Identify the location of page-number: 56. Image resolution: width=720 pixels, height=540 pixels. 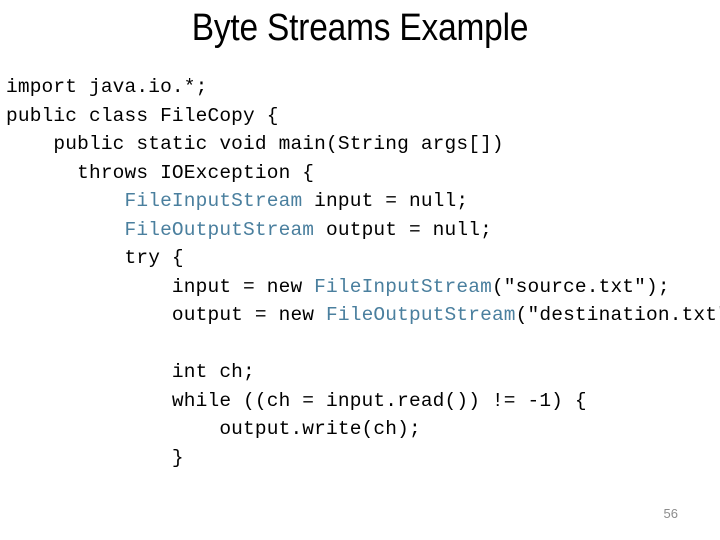
(670, 513).